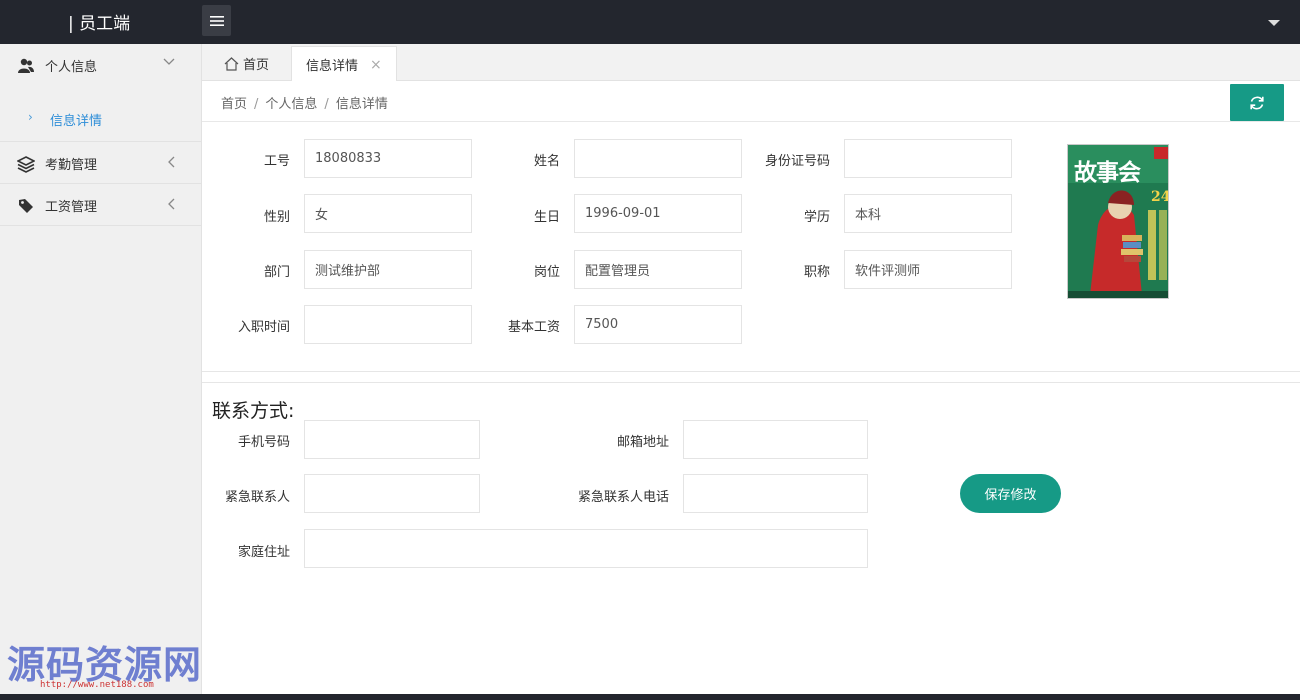 The height and width of the screenshot is (700, 1300). Describe the element at coordinates (650, 697) in the screenshot. I see `bottom-bar` at that location.